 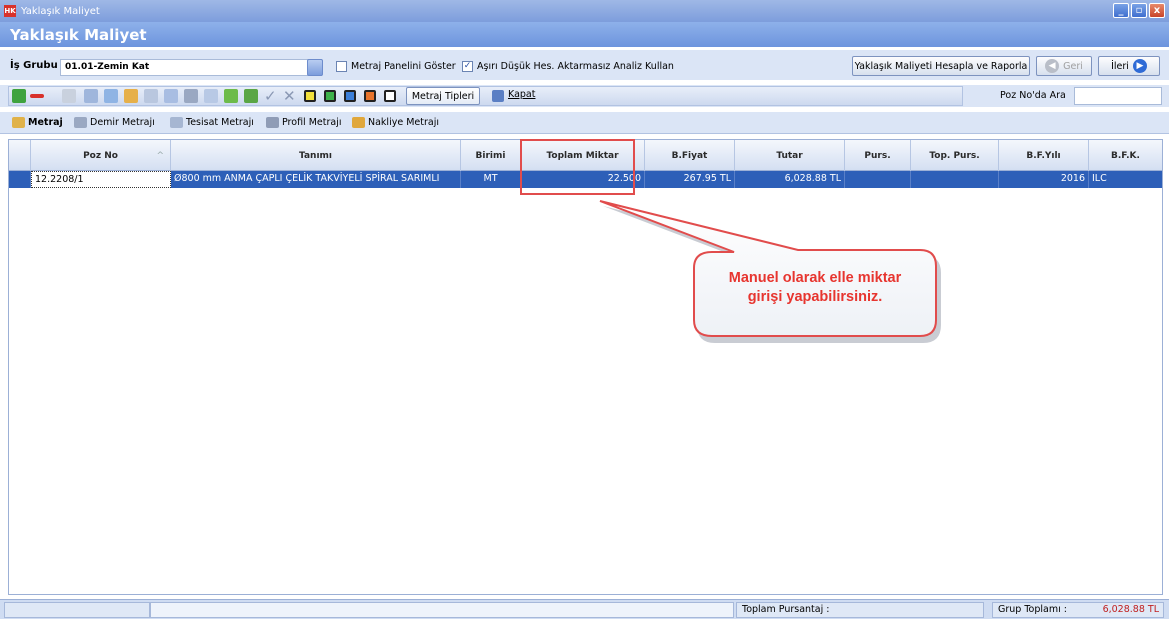 I want to click on toplam-pursantaj-label: Toplam Pursantaj :, so click(x=786, y=609).